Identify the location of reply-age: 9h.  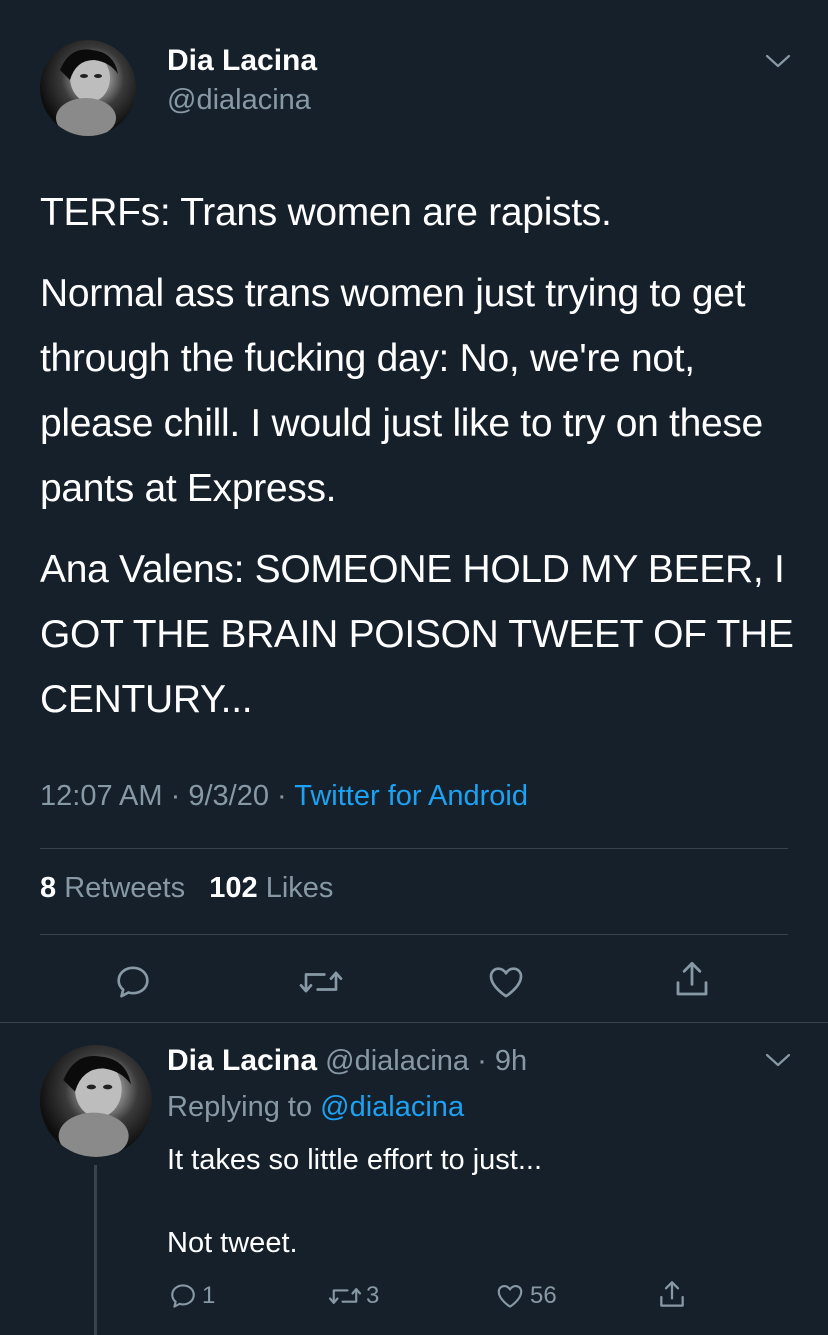
(511, 1061).